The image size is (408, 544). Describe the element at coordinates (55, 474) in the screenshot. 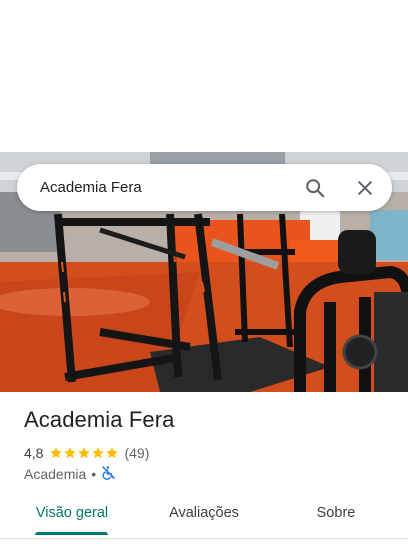

I see `place-category: Academia` at that location.